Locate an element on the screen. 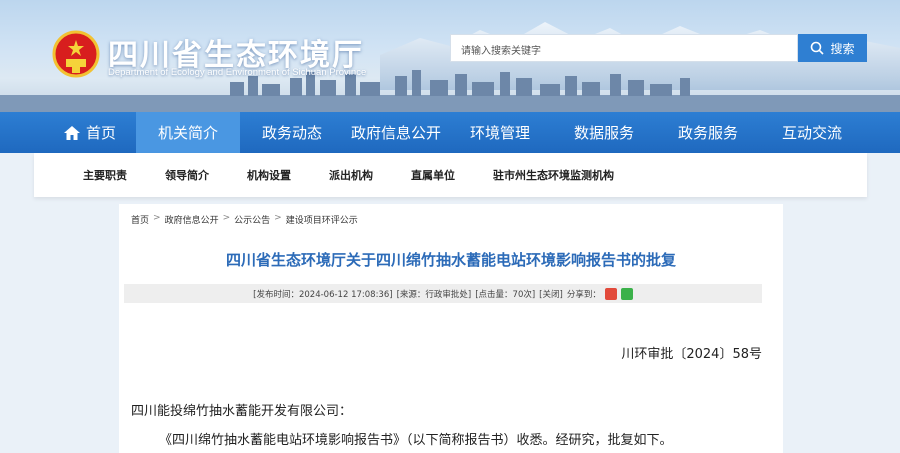 Image resolution: width=900 pixels, height=453 pixels. subnav-item-dispatched-agencies: 派出机构 is located at coordinates (351, 175).